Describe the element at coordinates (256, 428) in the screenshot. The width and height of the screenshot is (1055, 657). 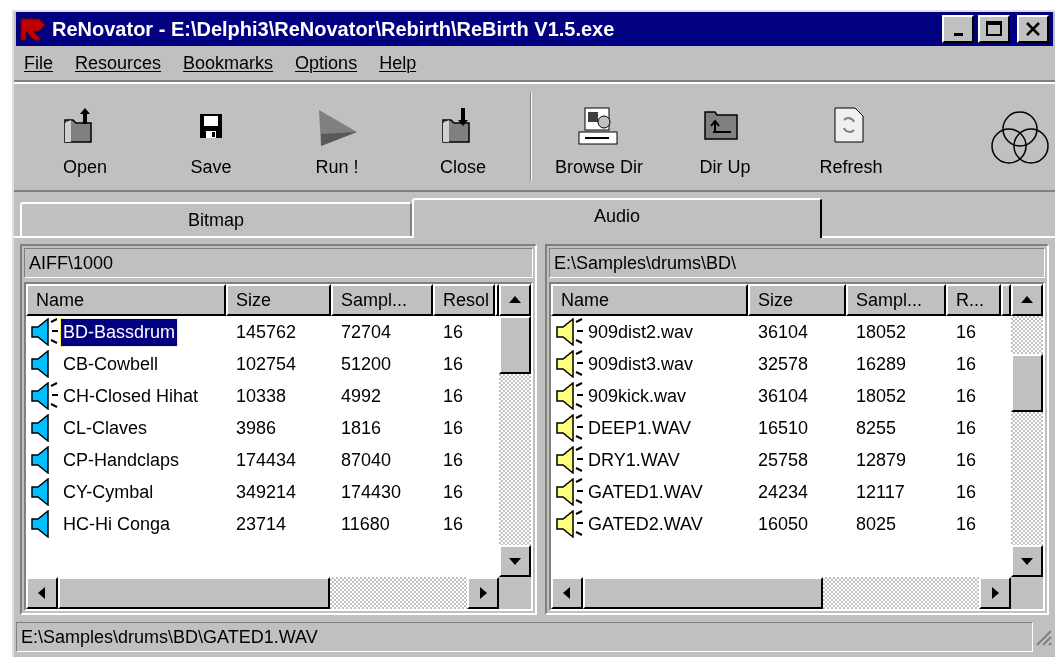
I see `table-cell-text: 3986` at that location.